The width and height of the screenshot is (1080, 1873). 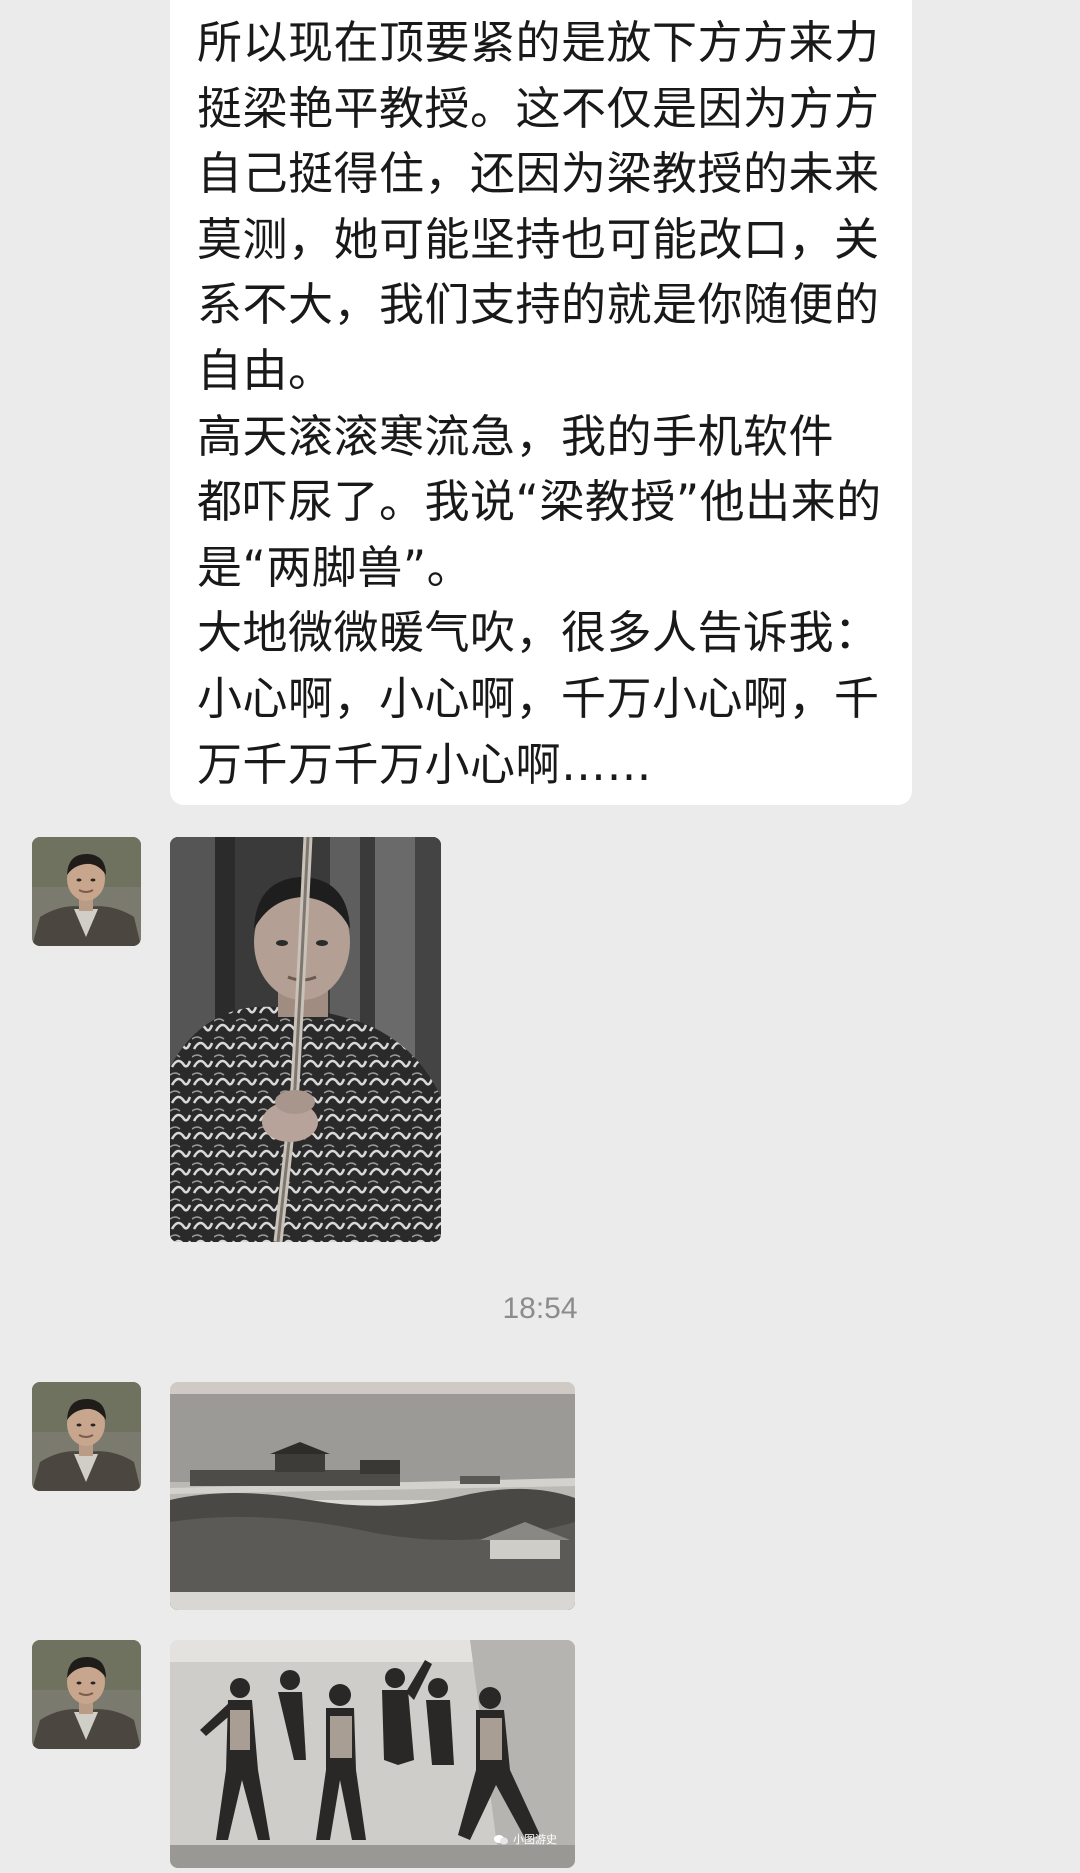 I want to click on message-line: 是“两脚兽”。, so click(x=335, y=567).